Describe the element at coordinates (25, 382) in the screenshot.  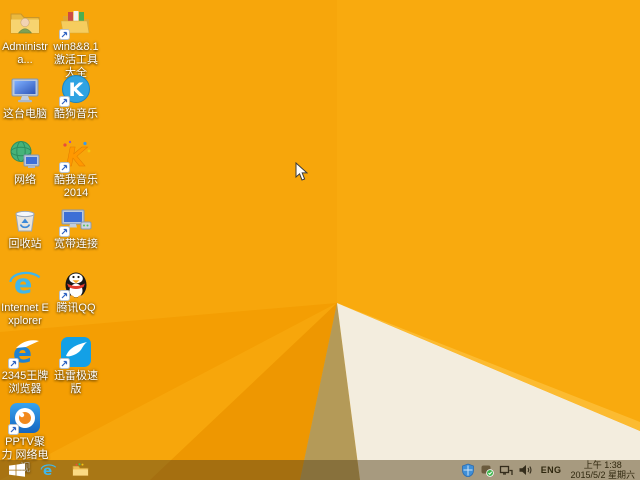
I see `desktop-icon-label: 2345王牌浏览器` at that location.